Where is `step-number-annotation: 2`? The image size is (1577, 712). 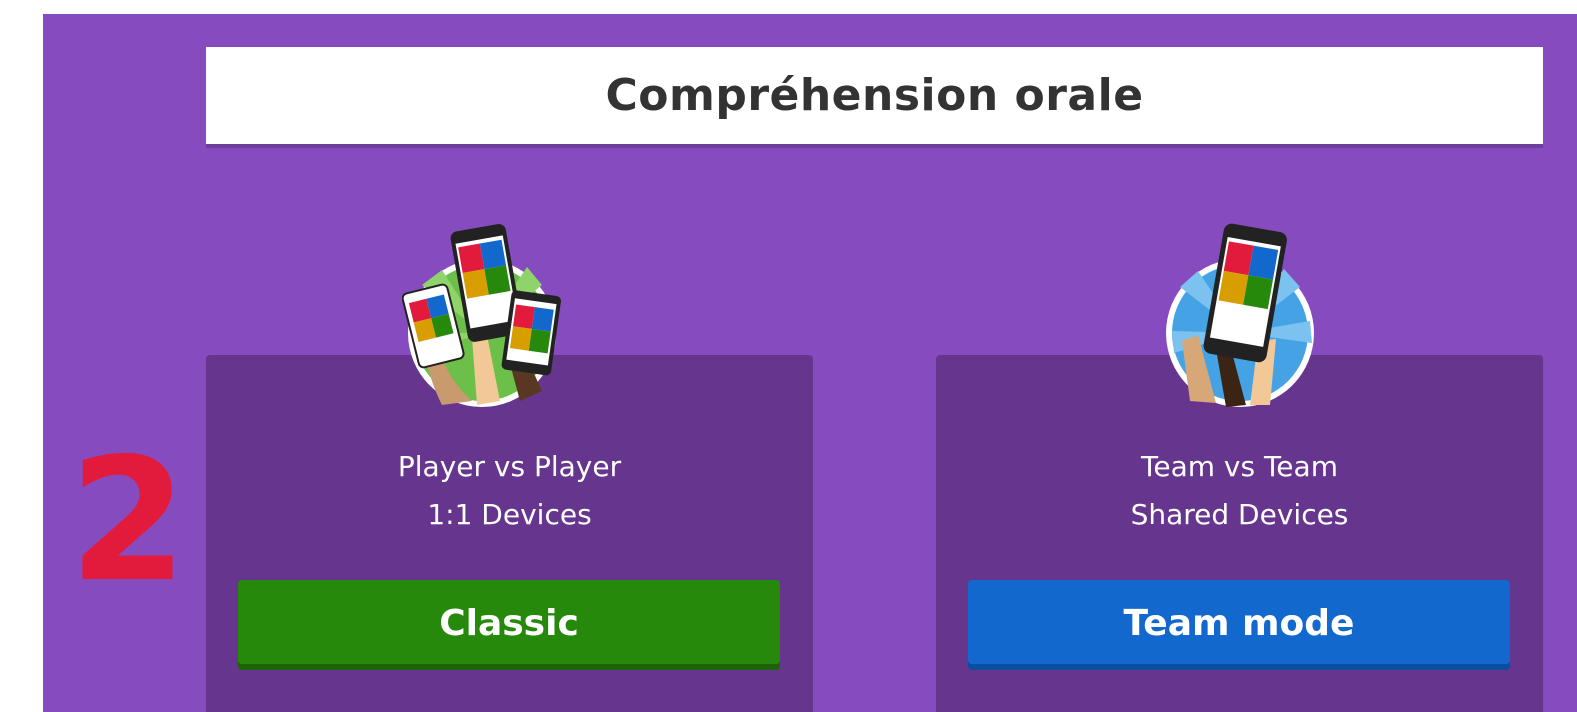
step-number-annotation: 2 is located at coordinates (128, 521).